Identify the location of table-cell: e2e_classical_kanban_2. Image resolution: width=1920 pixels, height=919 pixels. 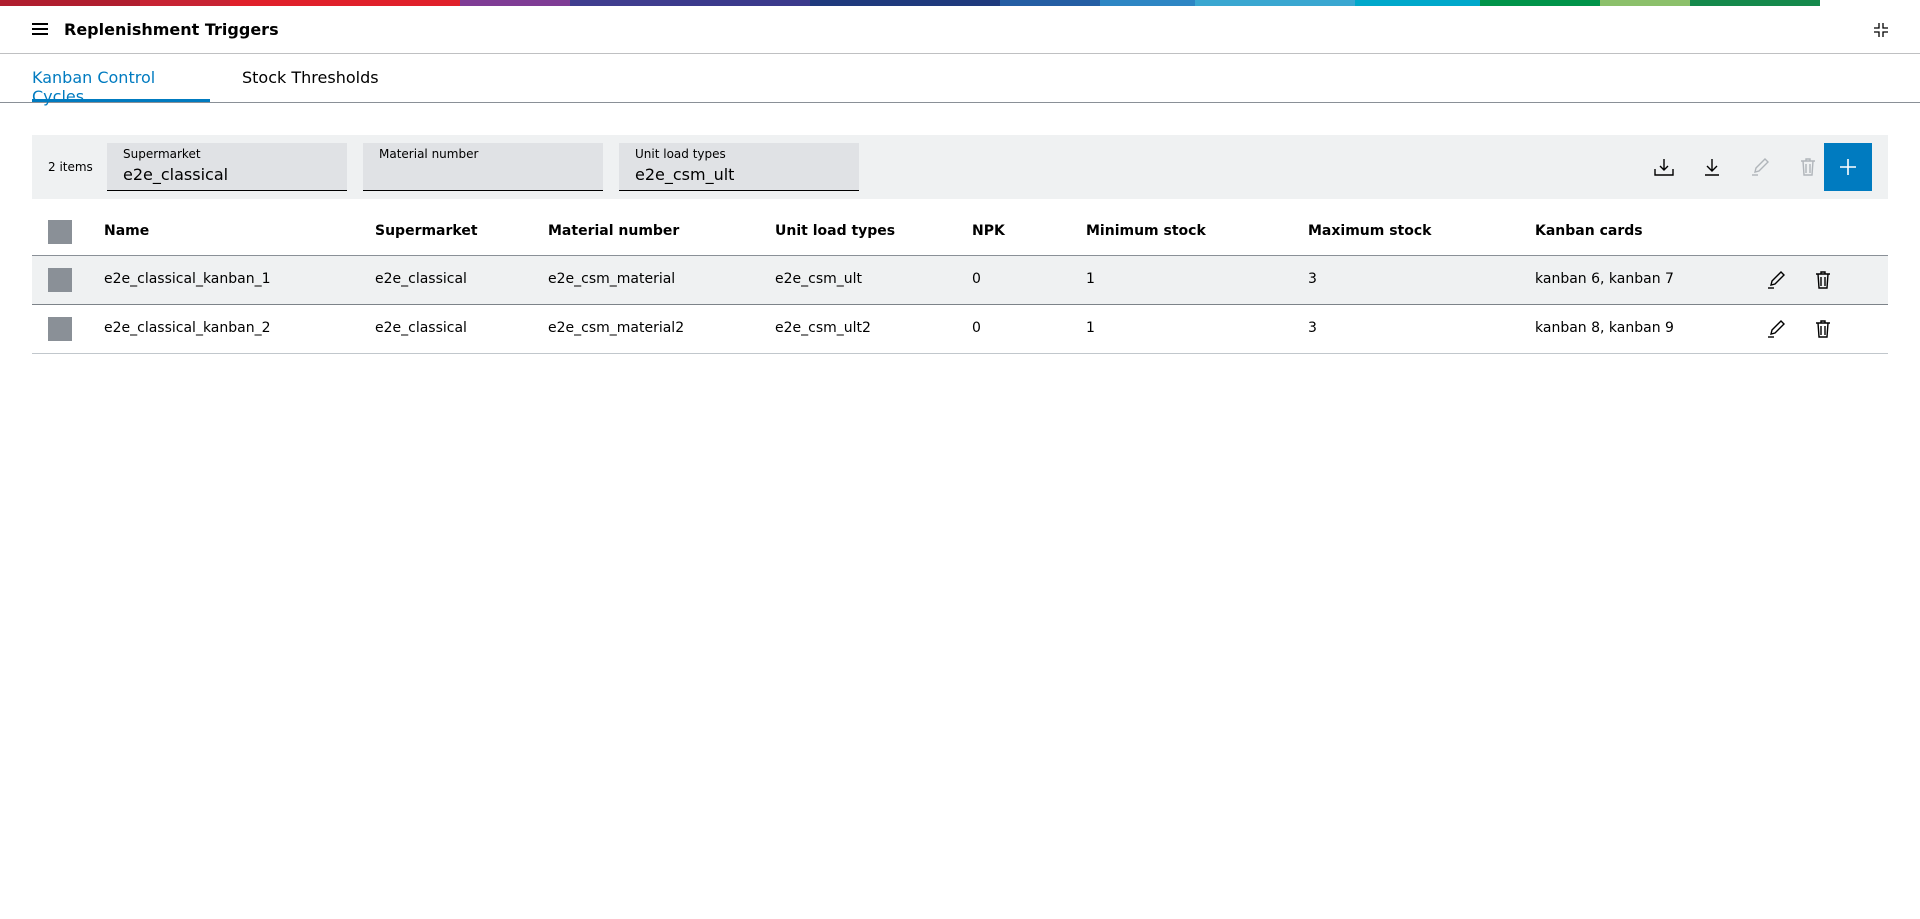
(187, 328).